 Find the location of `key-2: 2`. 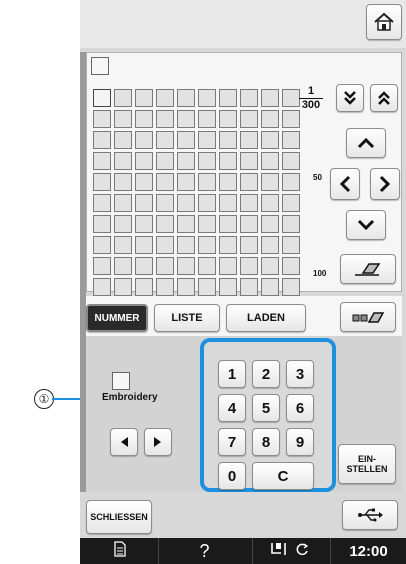

key-2: 2 is located at coordinates (266, 374).